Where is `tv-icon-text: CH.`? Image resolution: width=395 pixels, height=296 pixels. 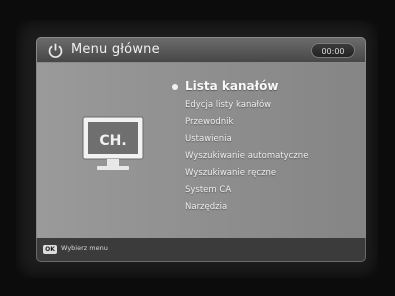 tv-icon-text: CH. is located at coordinates (112, 141).